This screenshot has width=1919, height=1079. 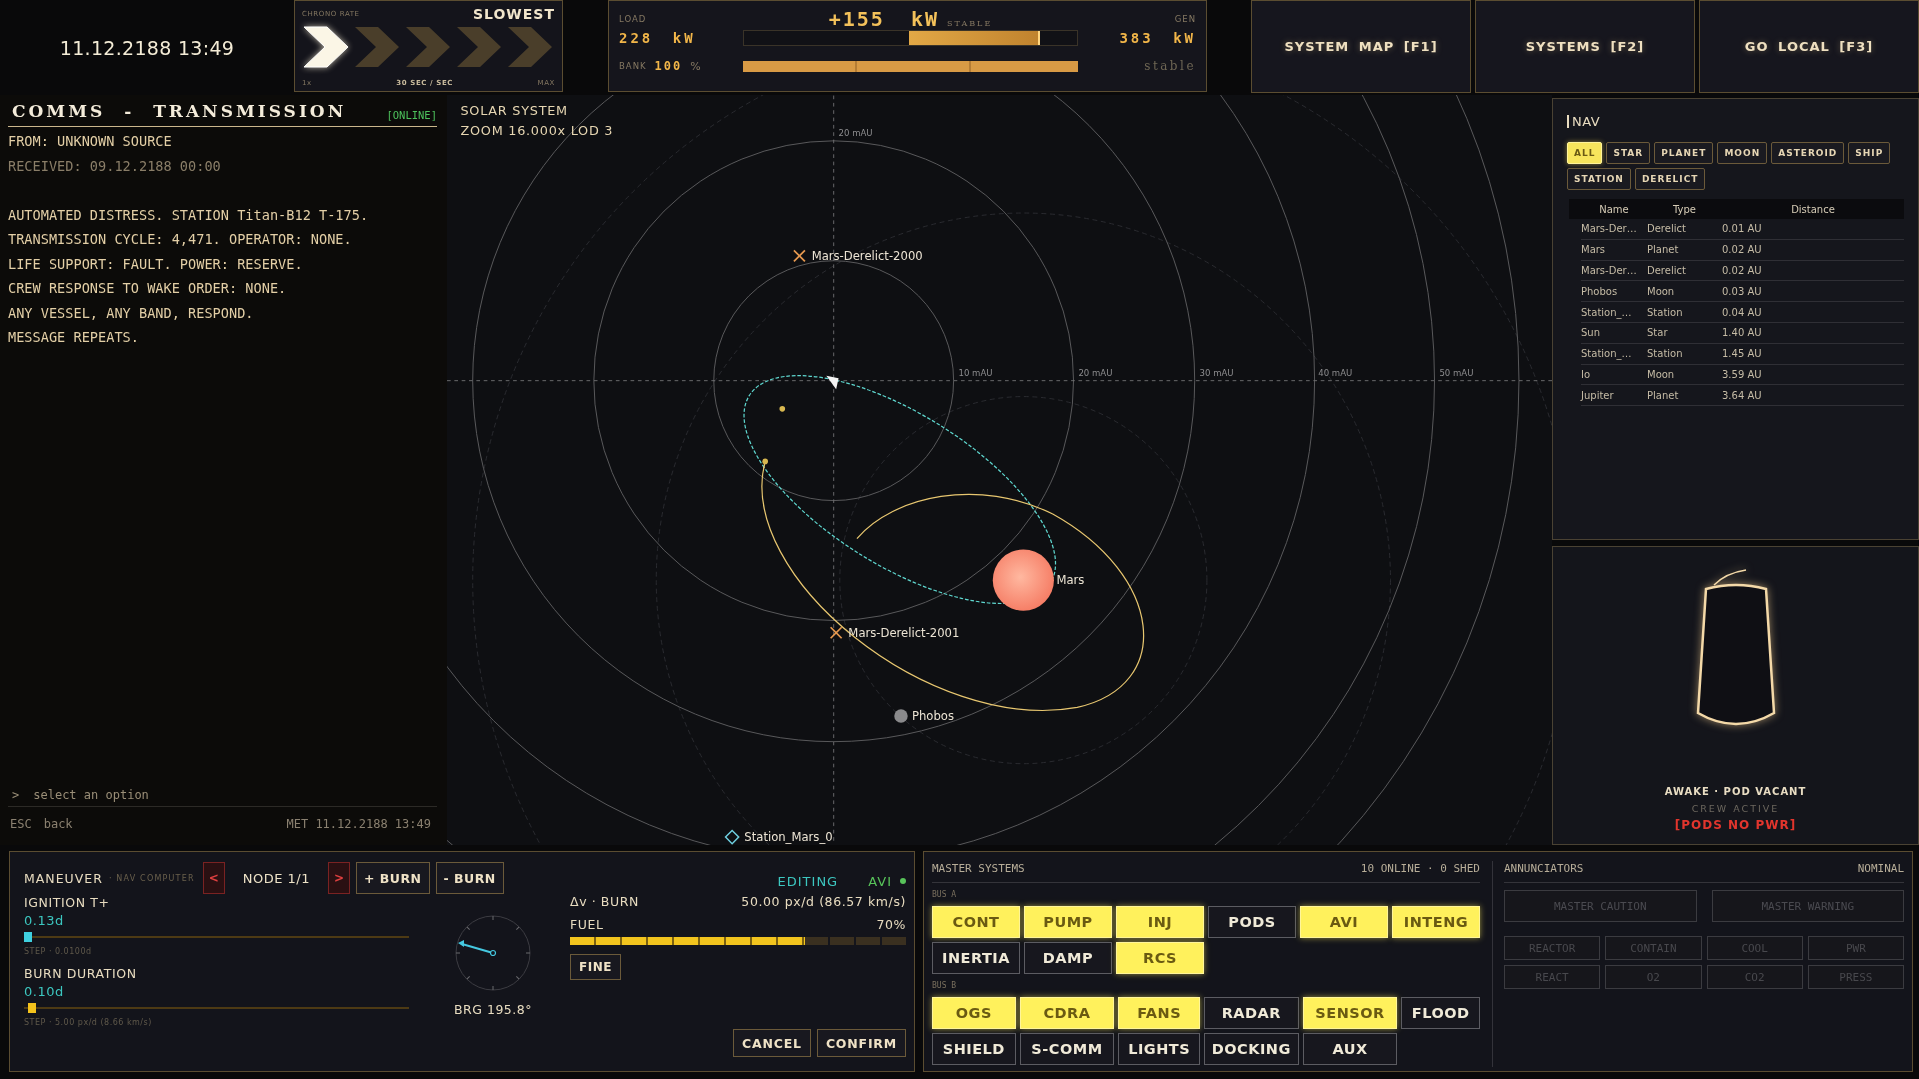 I want to click on axis-label: 40 mAU, so click(x=1335, y=372).